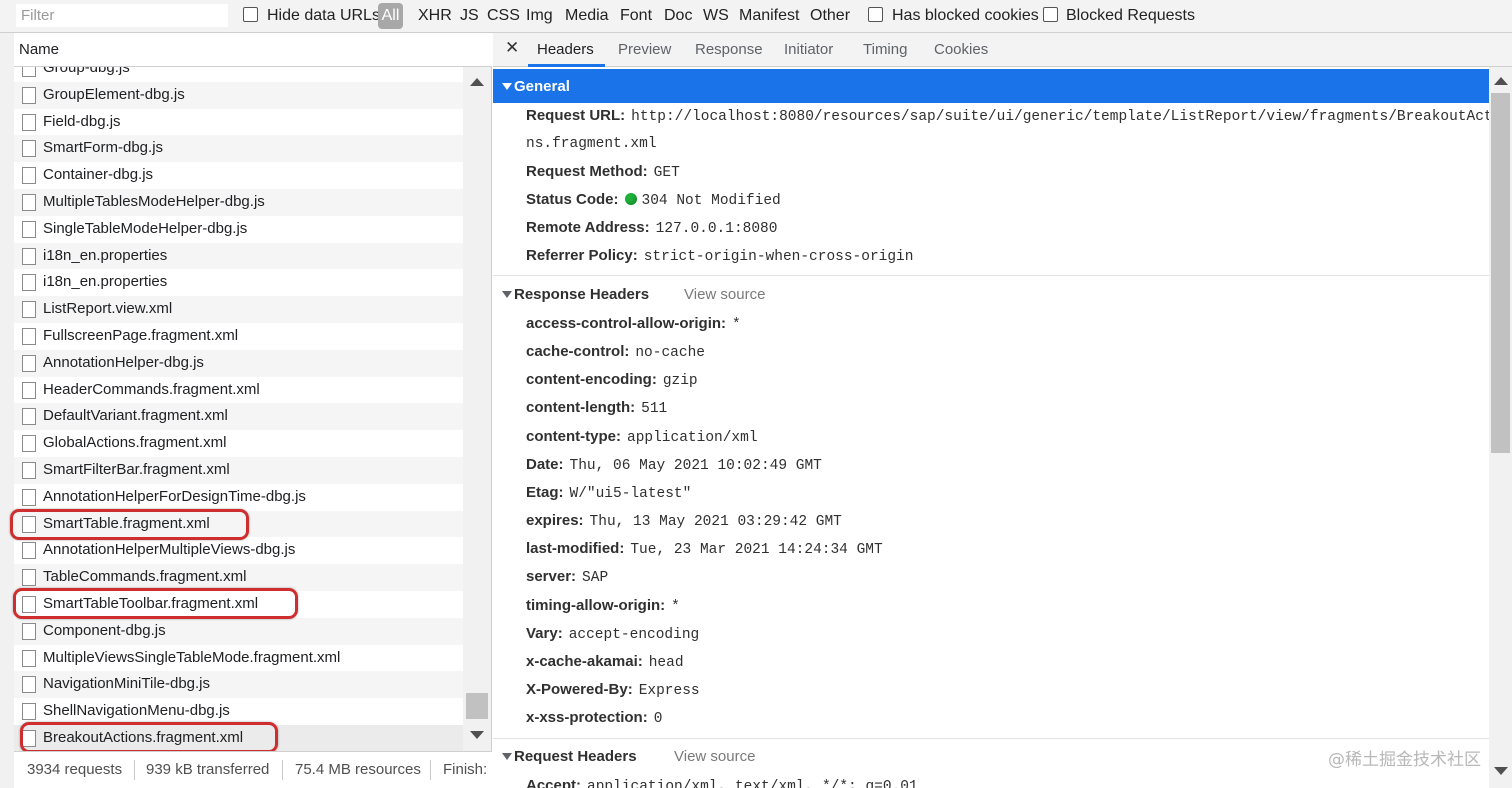 The height and width of the screenshot is (788, 1512). What do you see at coordinates (669, 690) in the screenshot?
I see `response-header-value: Express` at bounding box center [669, 690].